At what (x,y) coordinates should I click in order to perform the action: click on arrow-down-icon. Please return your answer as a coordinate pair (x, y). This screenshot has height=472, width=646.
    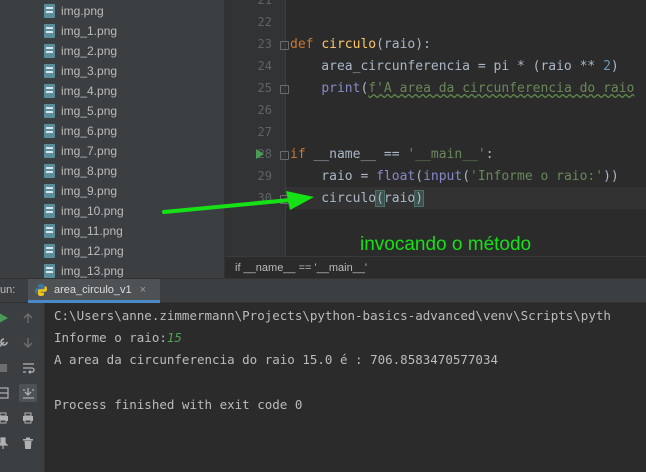
    Looking at the image, I should click on (28, 343).